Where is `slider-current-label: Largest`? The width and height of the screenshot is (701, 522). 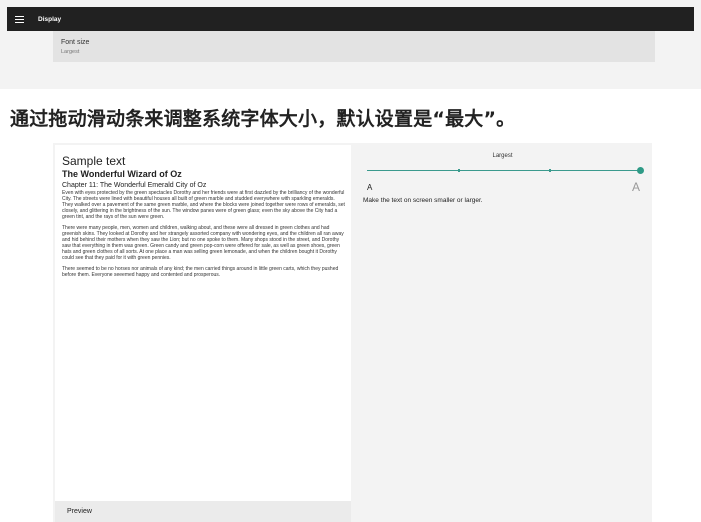
slider-current-label: Largest is located at coordinates (502, 156).